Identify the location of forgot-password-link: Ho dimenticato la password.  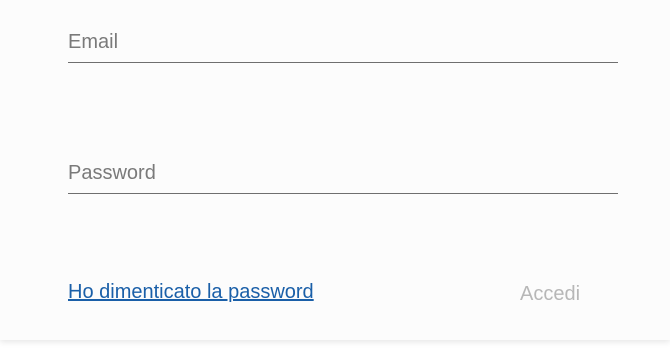
(191, 292).